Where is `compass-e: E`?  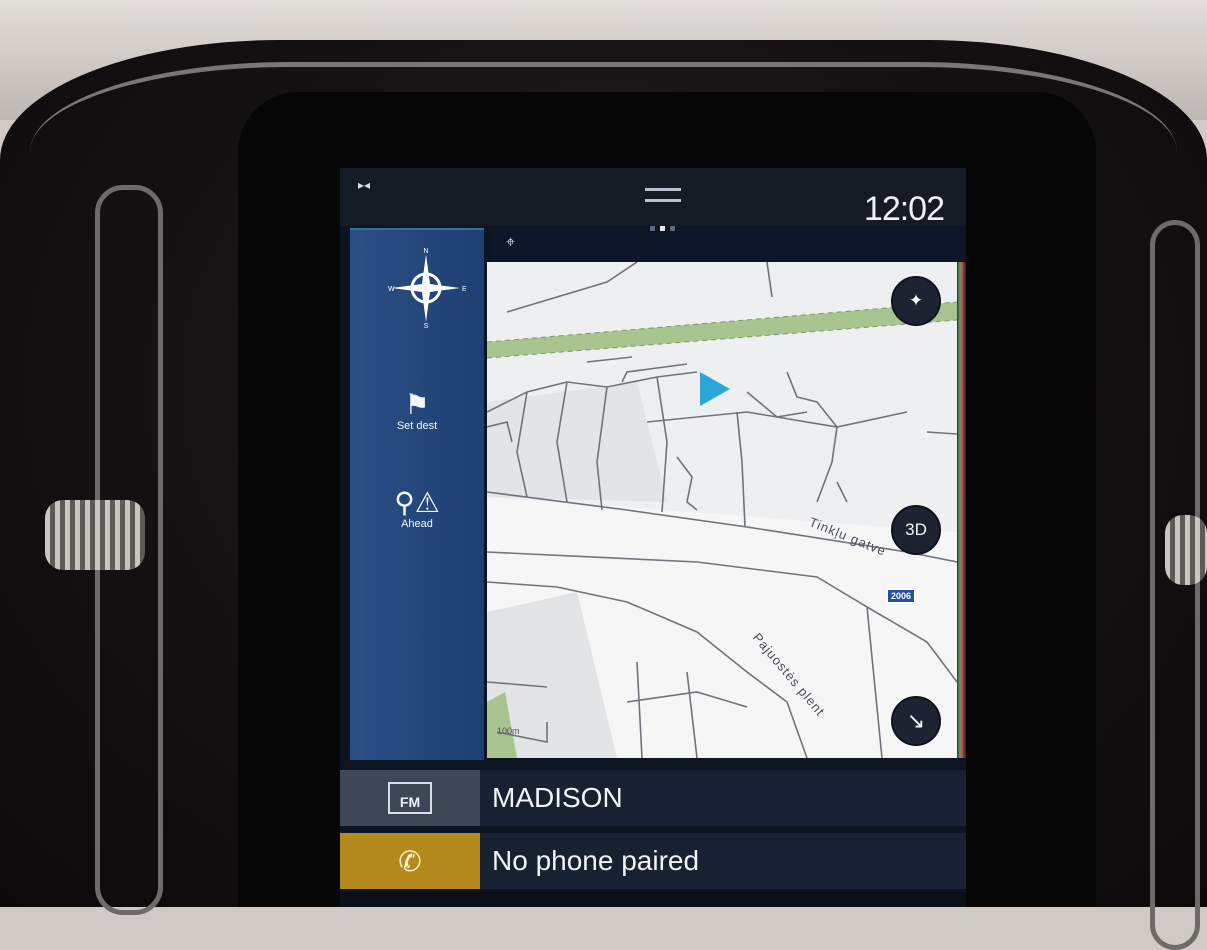 compass-e: E is located at coordinates (464, 289).